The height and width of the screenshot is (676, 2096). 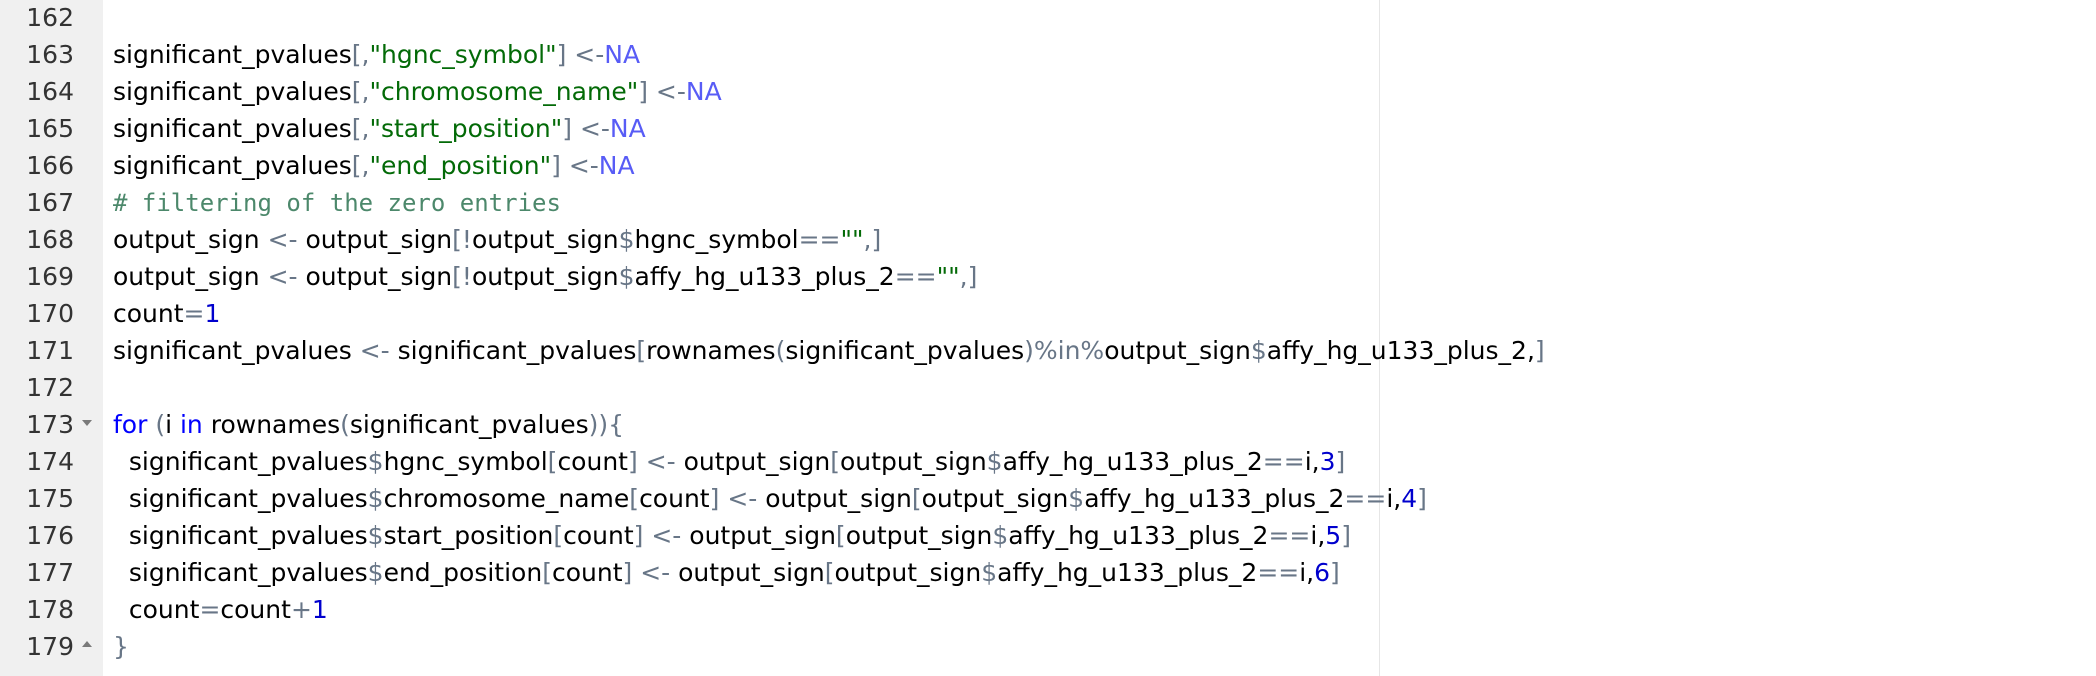 I want to click on code-token-string: "hgnc_symbol", so click(x=463, y=54).